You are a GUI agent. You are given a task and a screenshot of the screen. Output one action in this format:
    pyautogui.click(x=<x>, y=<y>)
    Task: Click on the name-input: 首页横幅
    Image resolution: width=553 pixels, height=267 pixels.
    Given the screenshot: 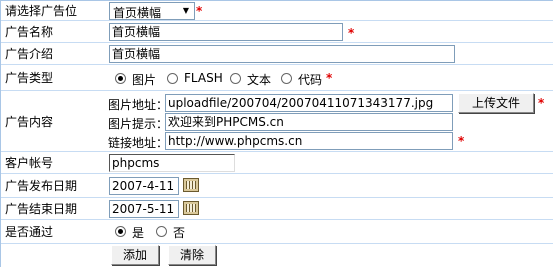 What is the action you would take?
    pyautogui.click(x=226, y=32)
    